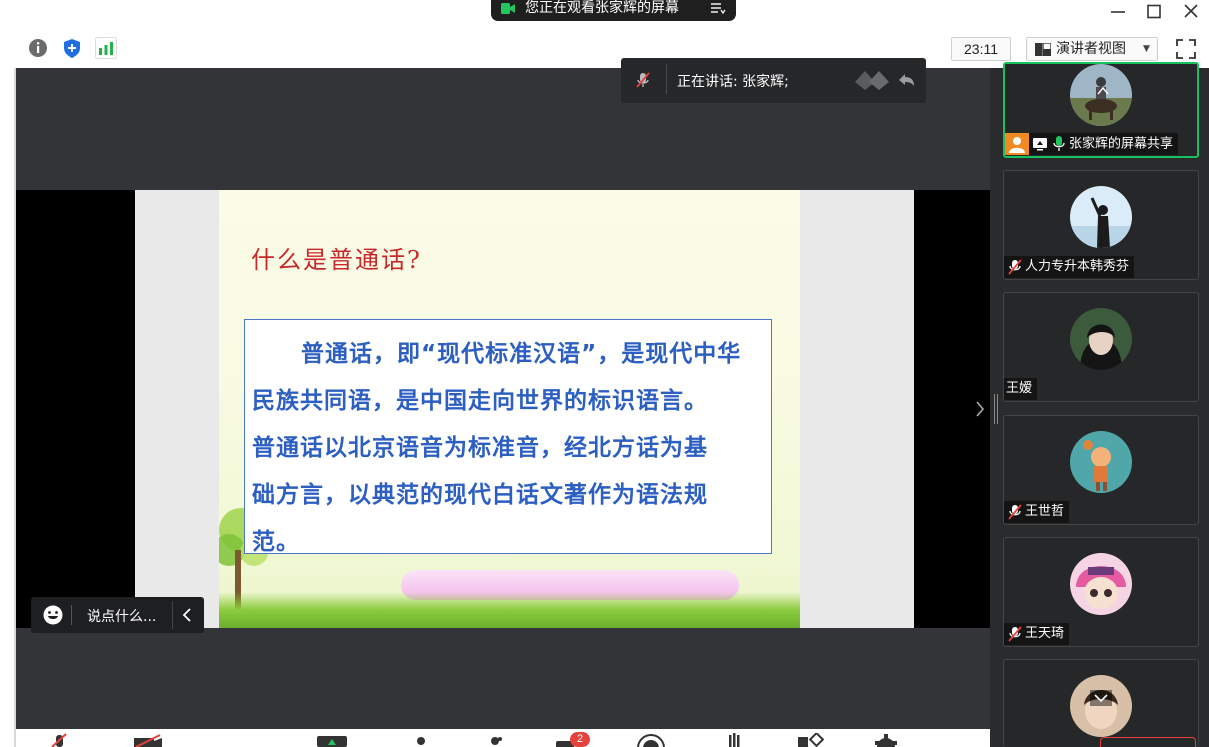 The height and width of the screenshot is (747, 1209). Describe the element at coordinates (336, 260) in the screenshot. I see `slide-title: 什么是普通话?` at that location.